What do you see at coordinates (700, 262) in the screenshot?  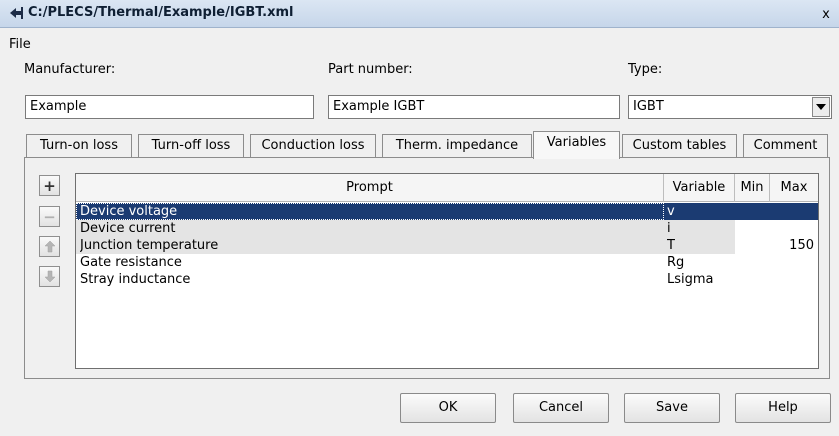 I see `cell-variable: Rg` at bounding box center [700, 262].